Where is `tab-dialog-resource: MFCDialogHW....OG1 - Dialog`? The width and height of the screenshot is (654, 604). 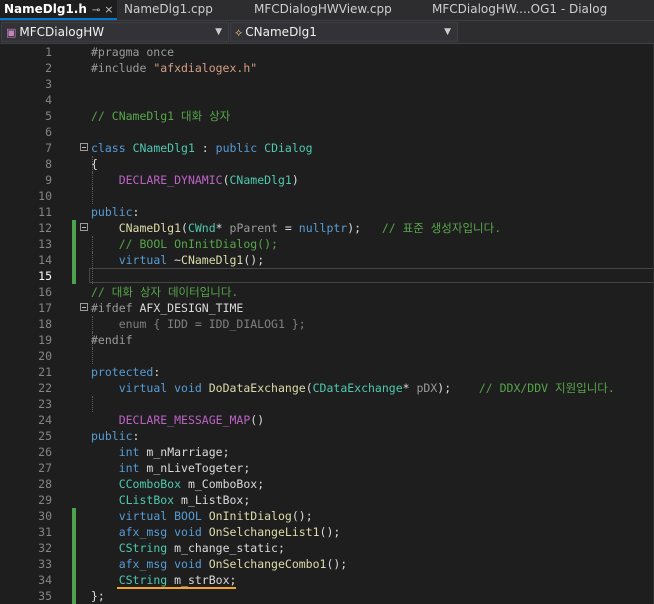
tab-dialog-resource: MFCDialogHW....OG1 - Dialog is located at coordinates (541, 10).